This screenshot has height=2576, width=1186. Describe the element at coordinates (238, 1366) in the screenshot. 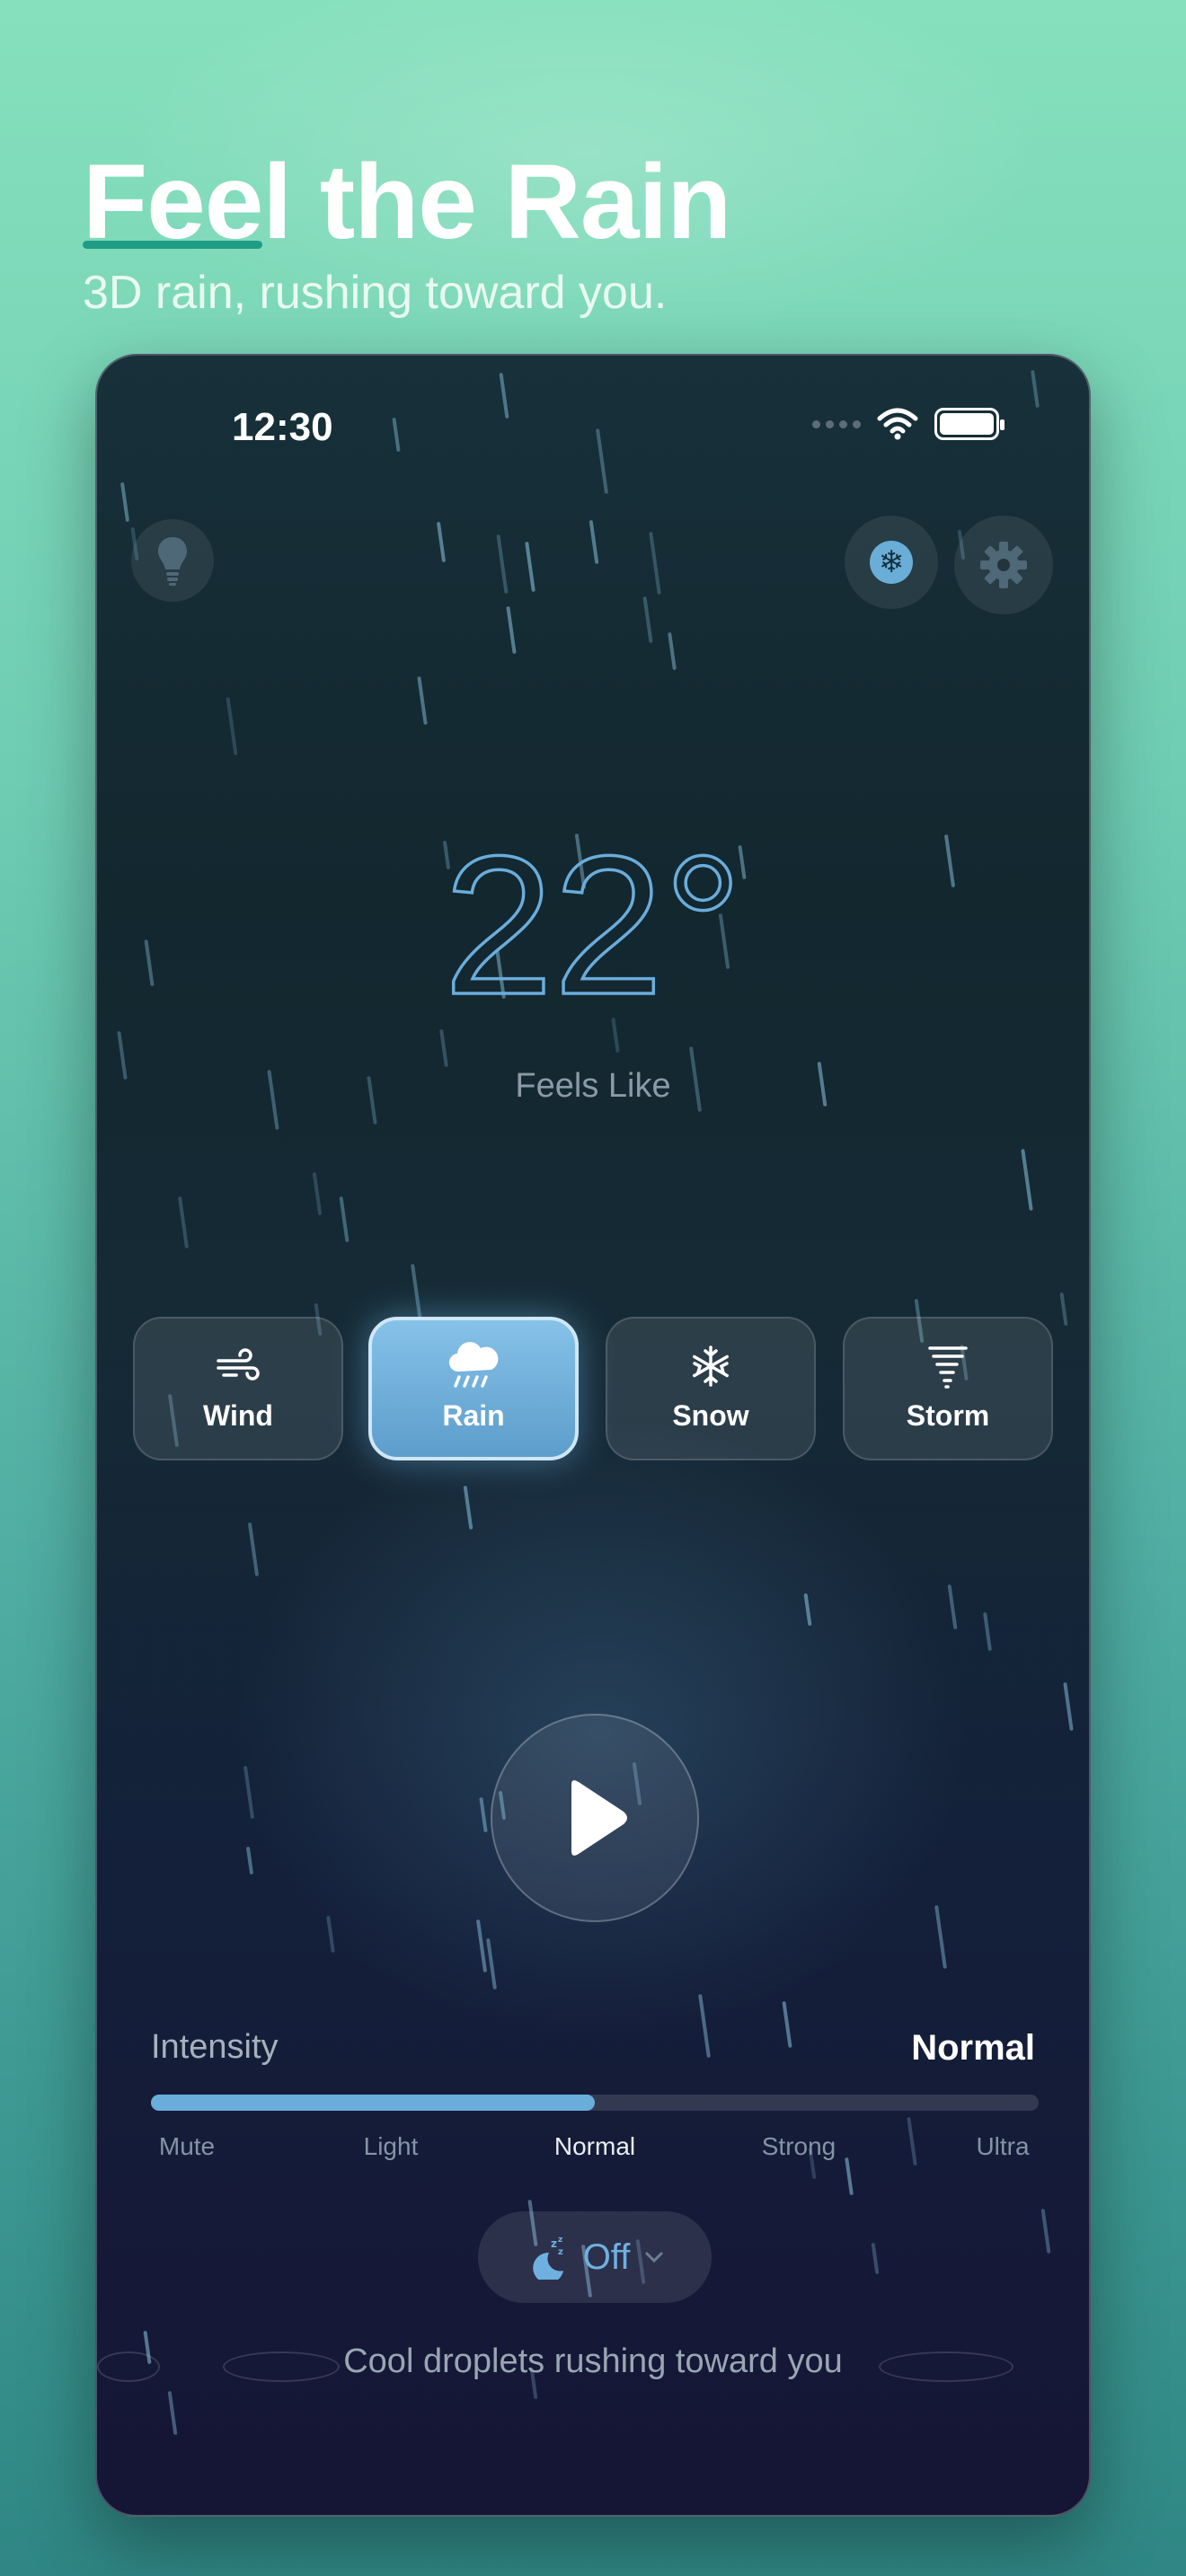

I see `wind-icon` at that location.